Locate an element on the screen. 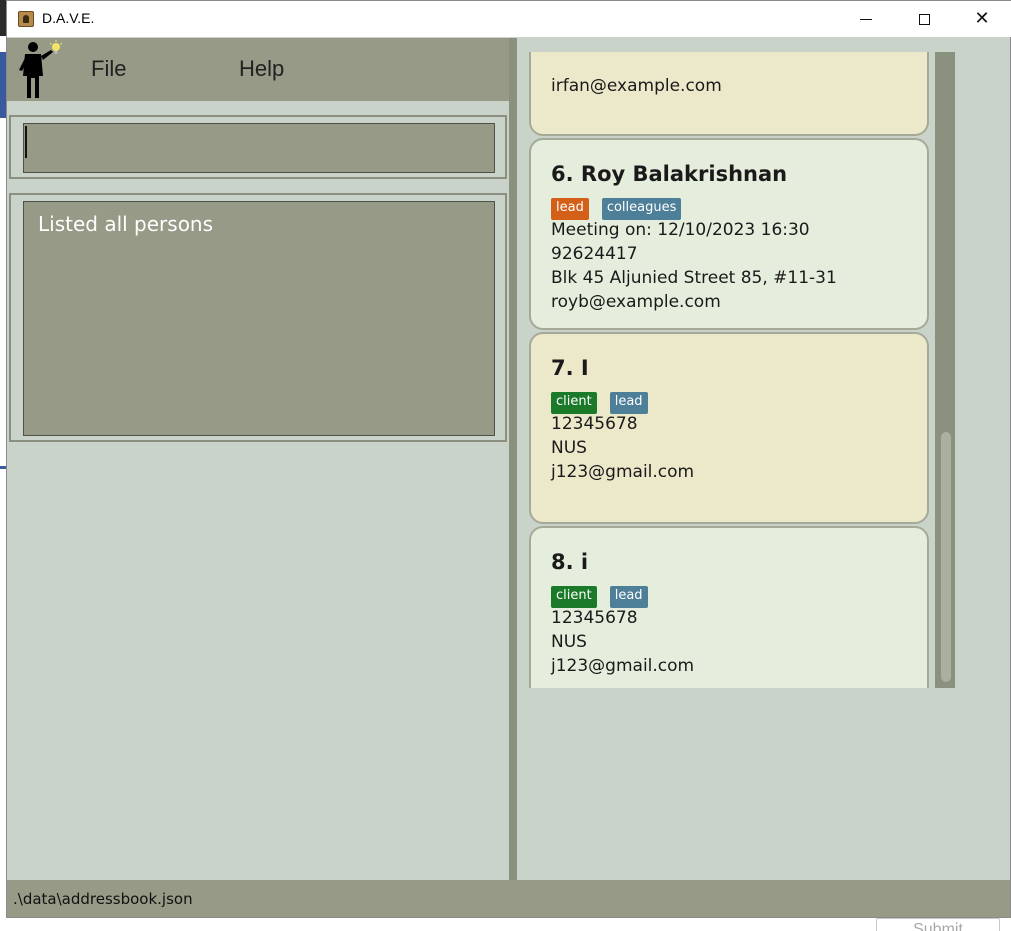 This screenshot has width=1011, height=931. person-card: irfan@example.com is located at coordinates (729, 94).